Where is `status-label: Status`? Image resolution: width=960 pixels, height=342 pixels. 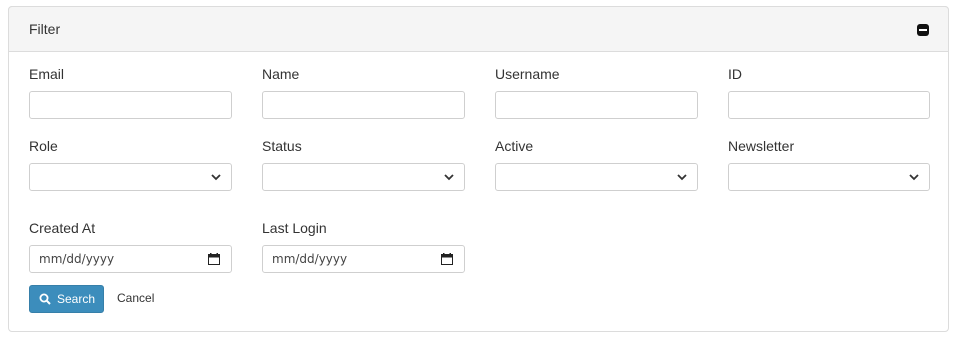 status-label: Status is located at coordinates (282, 146).